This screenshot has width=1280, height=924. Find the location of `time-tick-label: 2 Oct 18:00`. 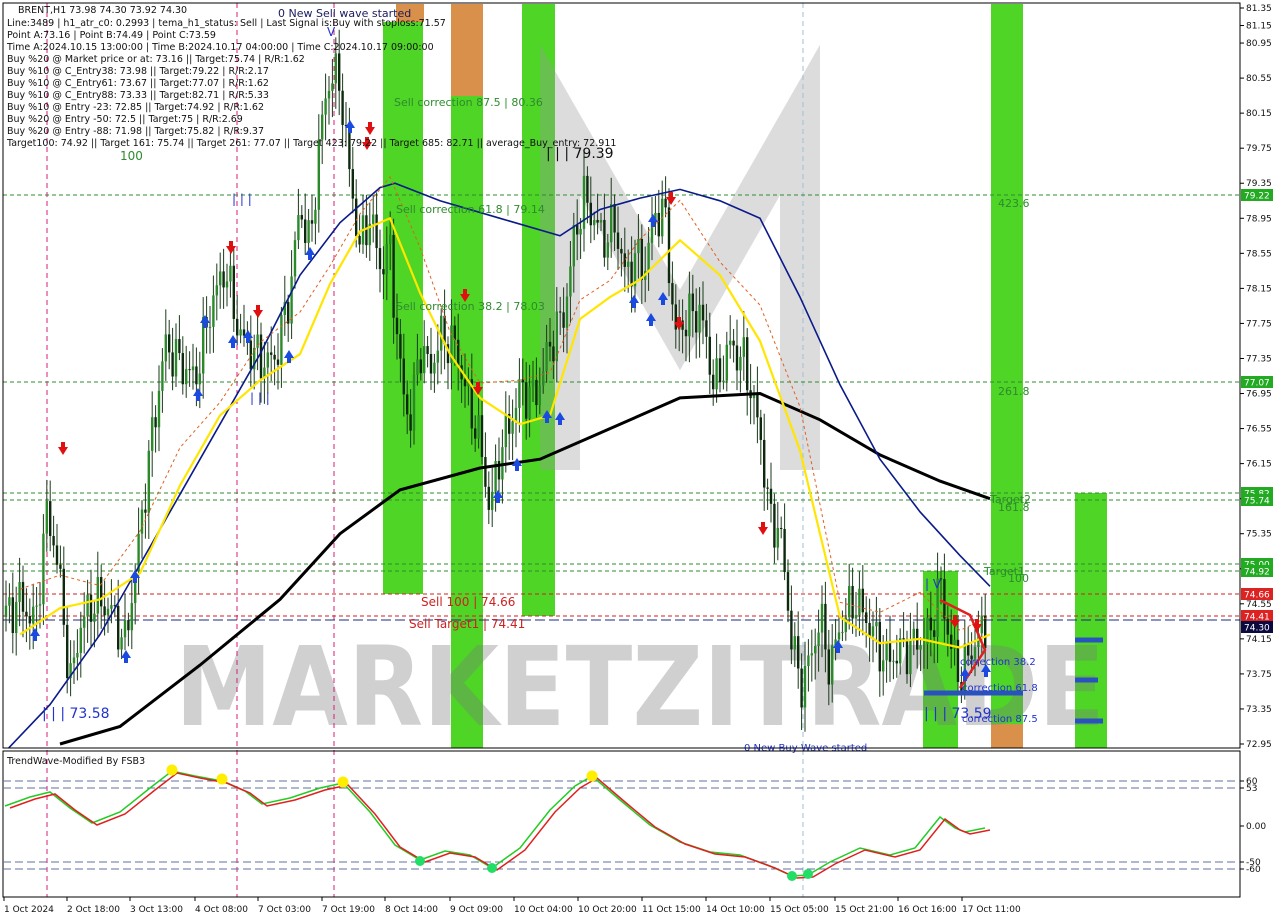

time-tick-label: 2 Oct 18:00 is located at coordinates (93, 910).